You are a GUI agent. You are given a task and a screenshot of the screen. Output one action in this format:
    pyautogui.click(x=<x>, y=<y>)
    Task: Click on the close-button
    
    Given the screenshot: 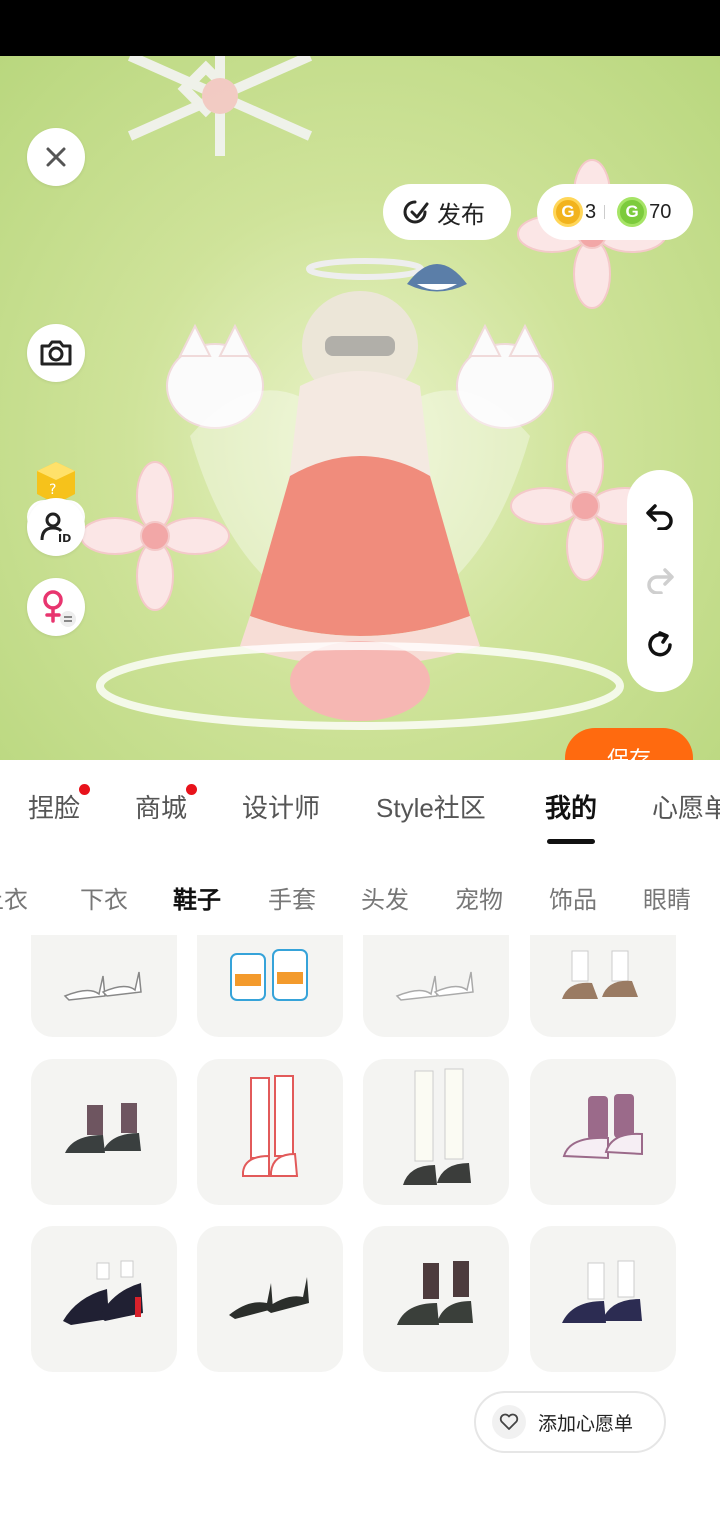 What is the action you would take?
    pyautogui.click(x=56, y=157)
    